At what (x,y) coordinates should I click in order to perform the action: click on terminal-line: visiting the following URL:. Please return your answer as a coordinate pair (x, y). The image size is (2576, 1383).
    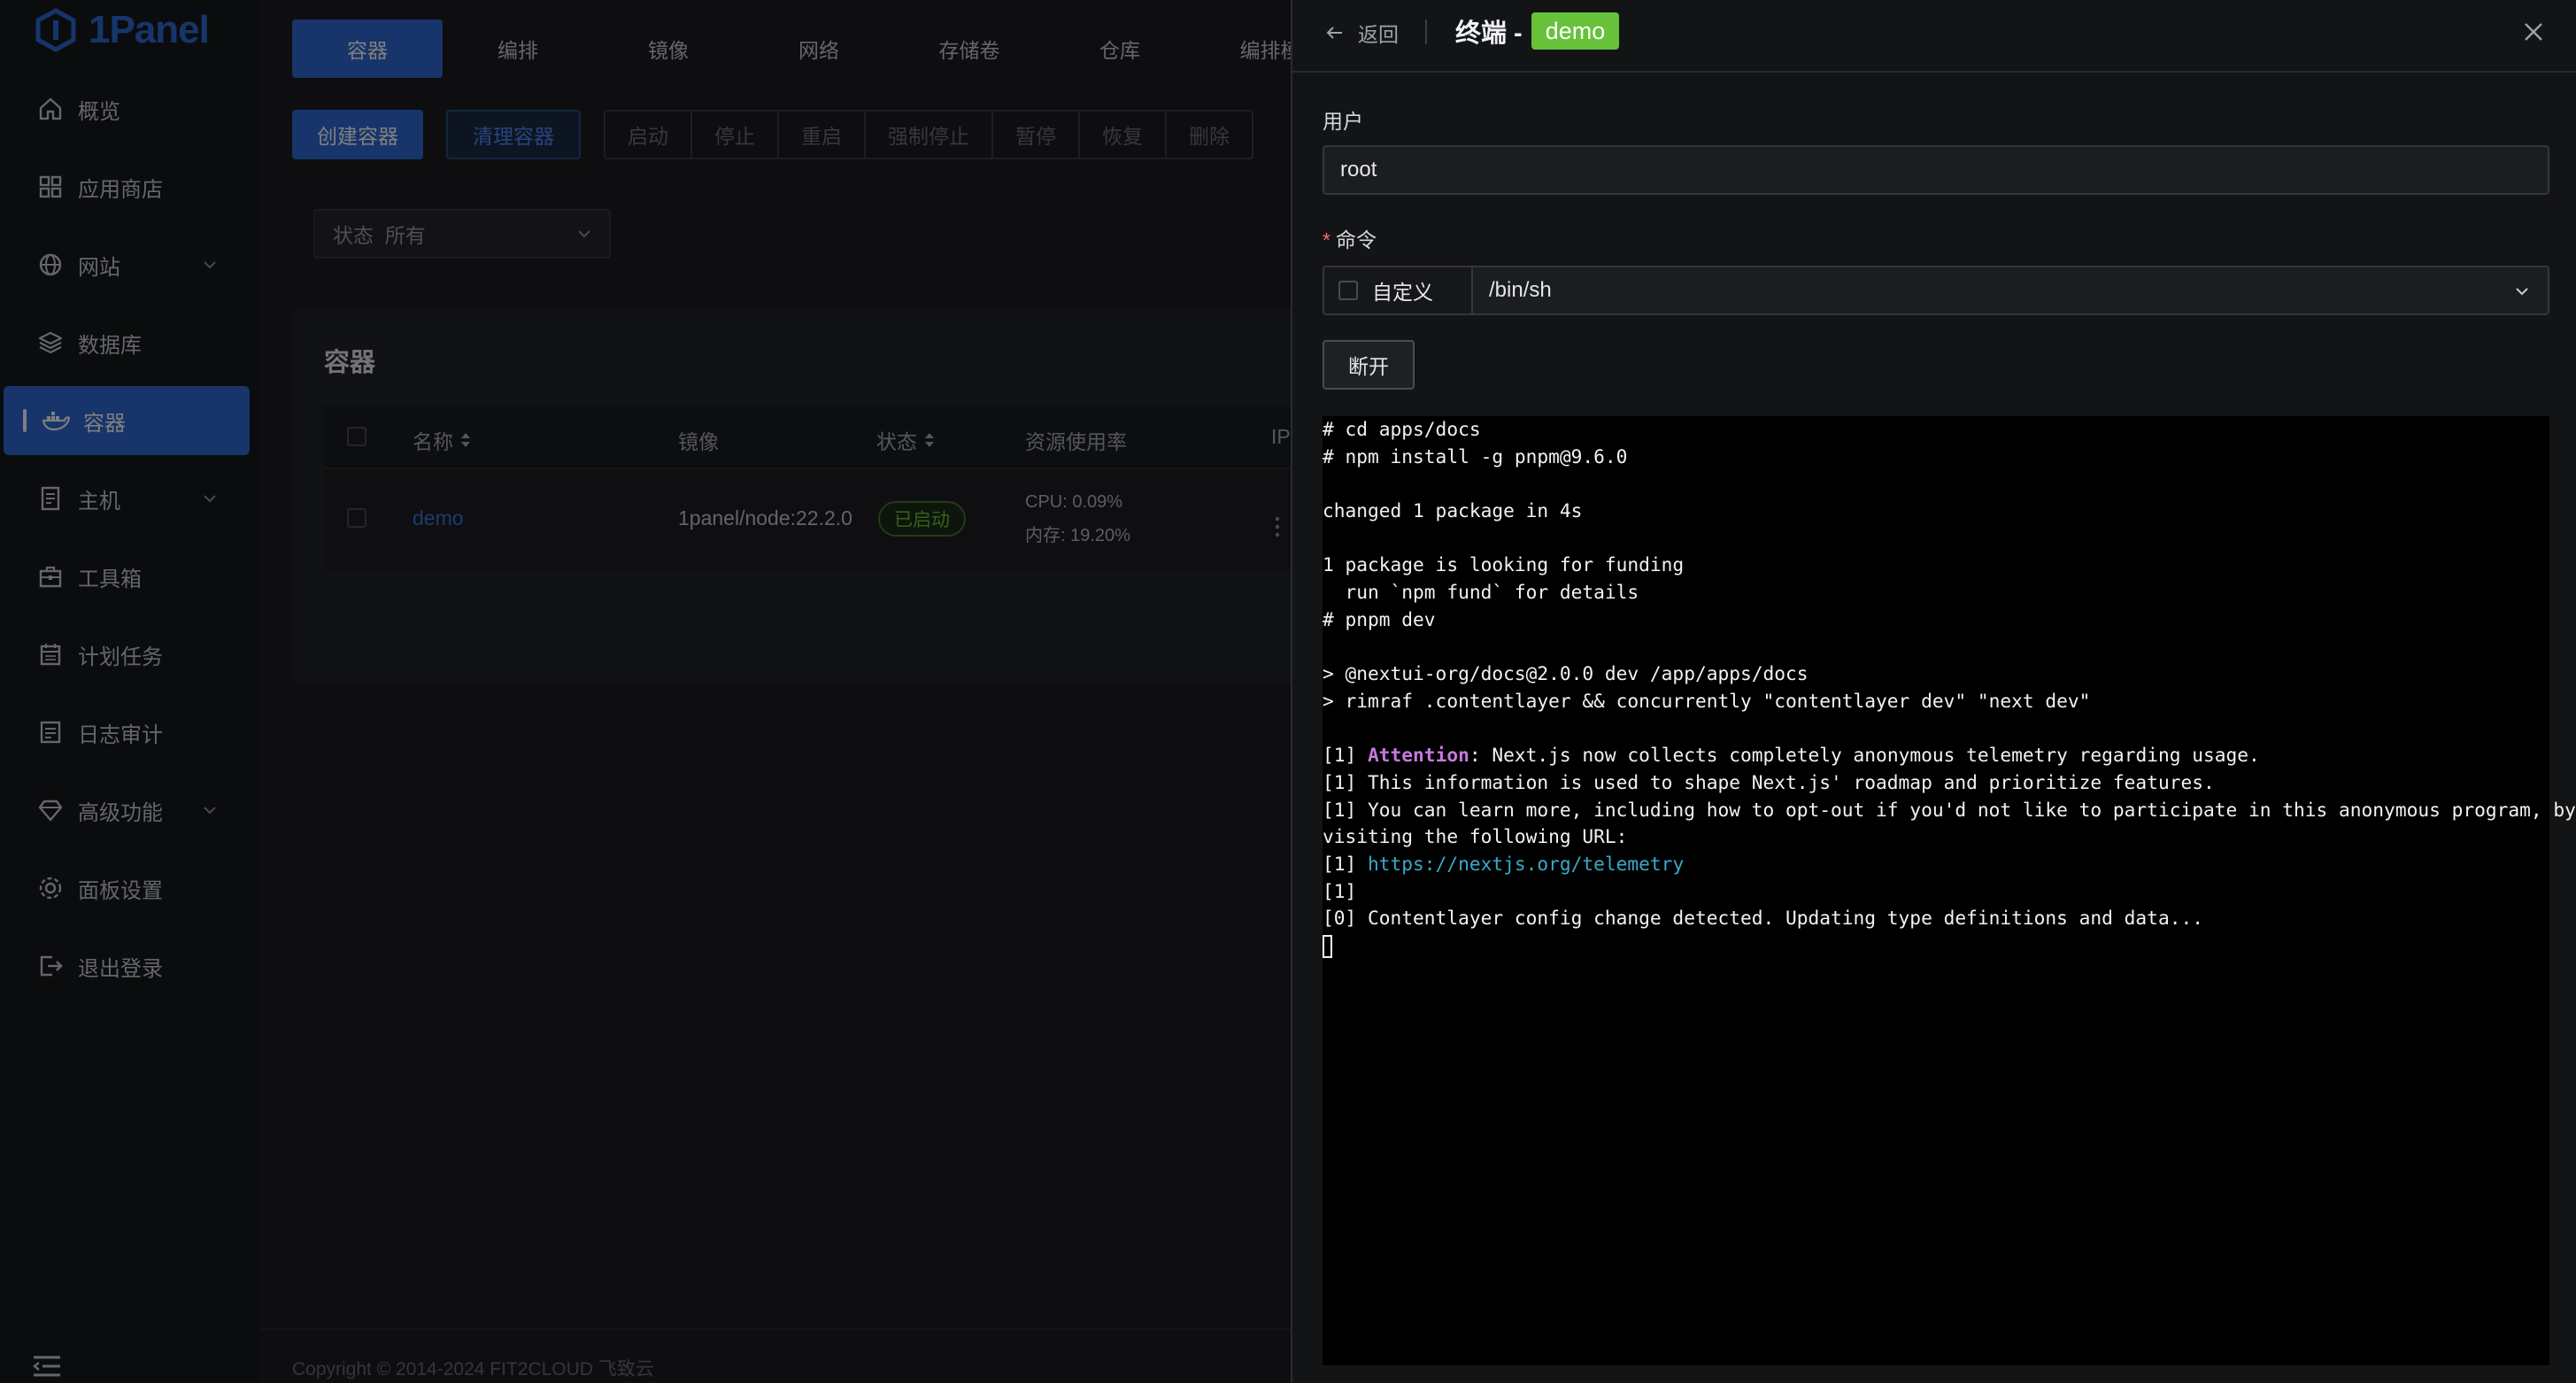
    Looking at the image, I should click on (1475, 836).